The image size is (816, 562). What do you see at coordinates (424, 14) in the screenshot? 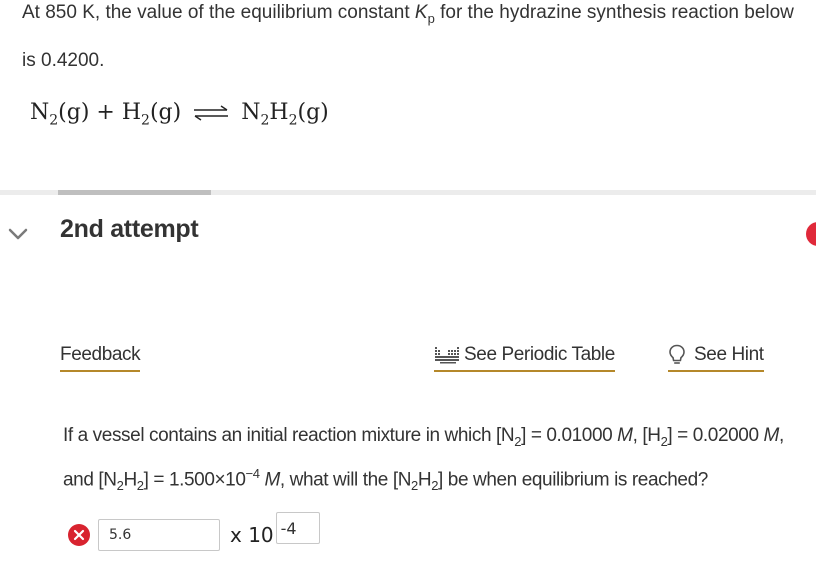
I see `kp-symbol: Kp` at bounding box center [424, 14].